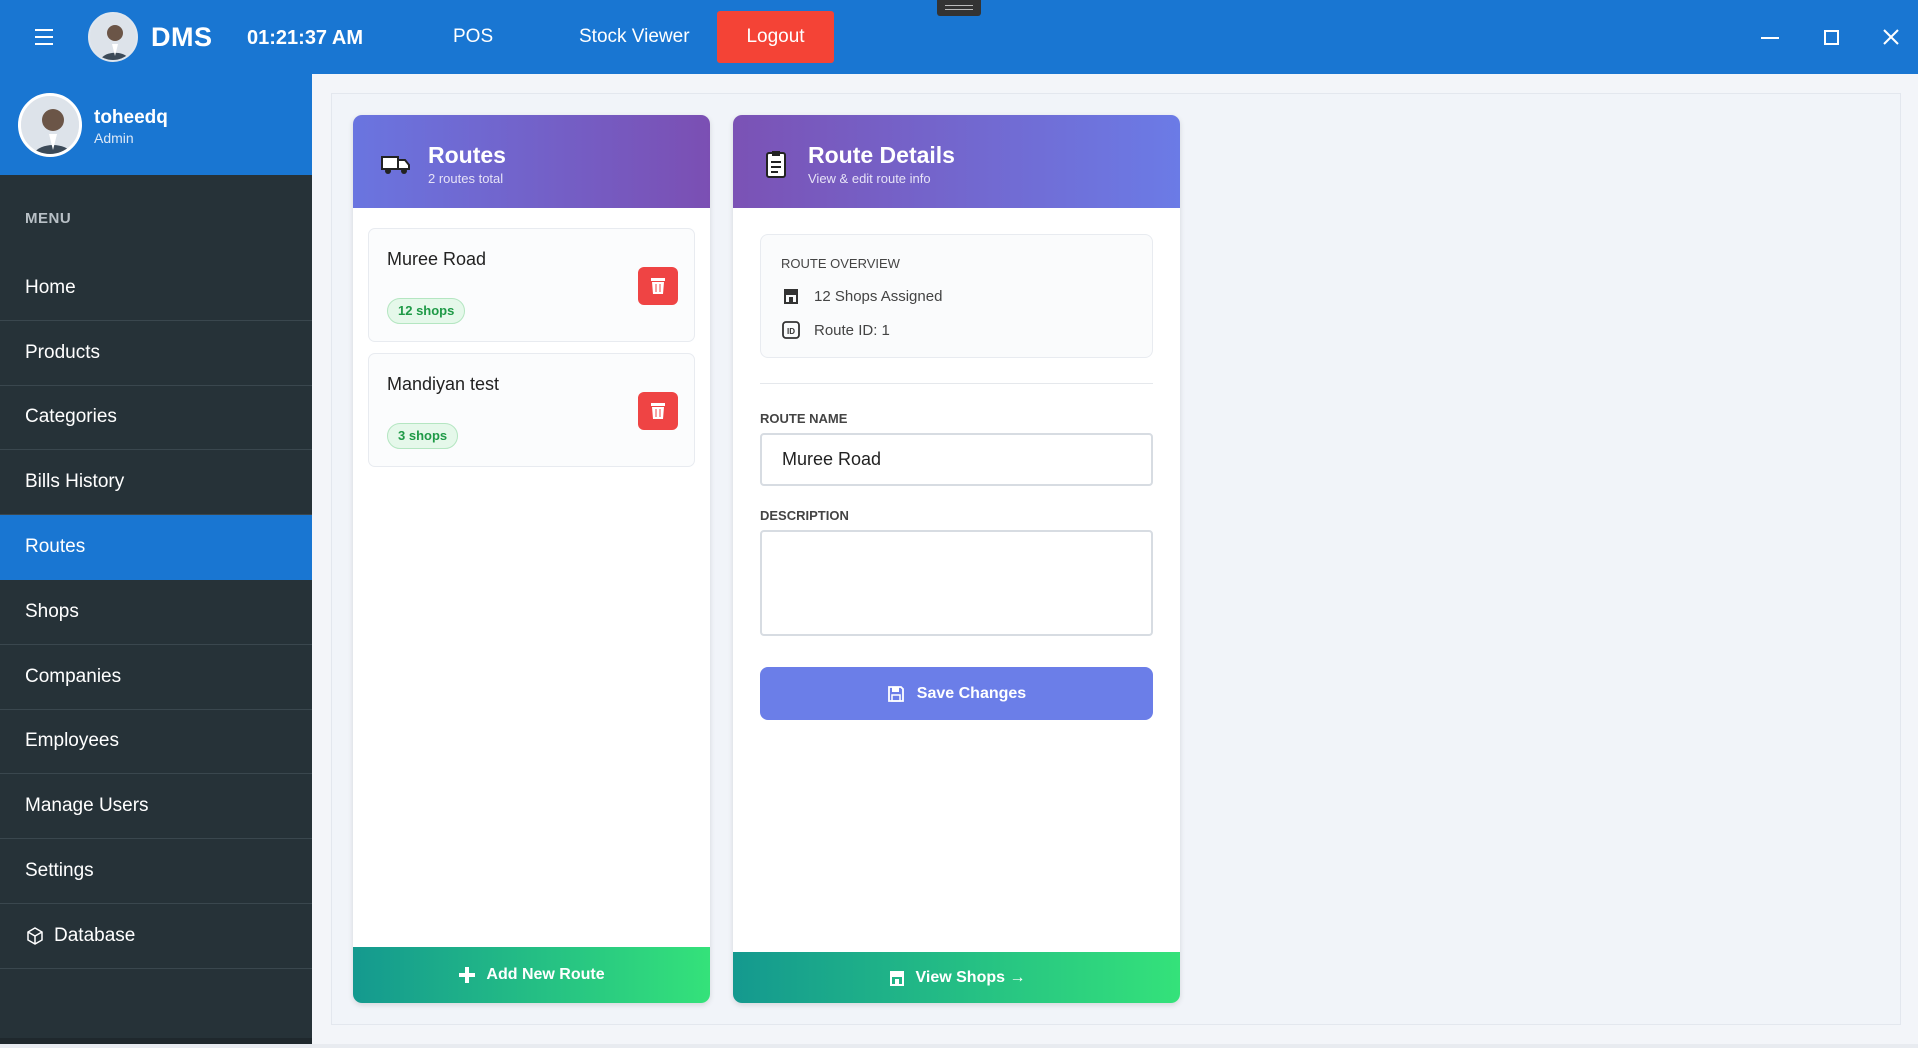 This screenshot has width=1918, height=1048. I want to click on save-icon, so click(895, 693).